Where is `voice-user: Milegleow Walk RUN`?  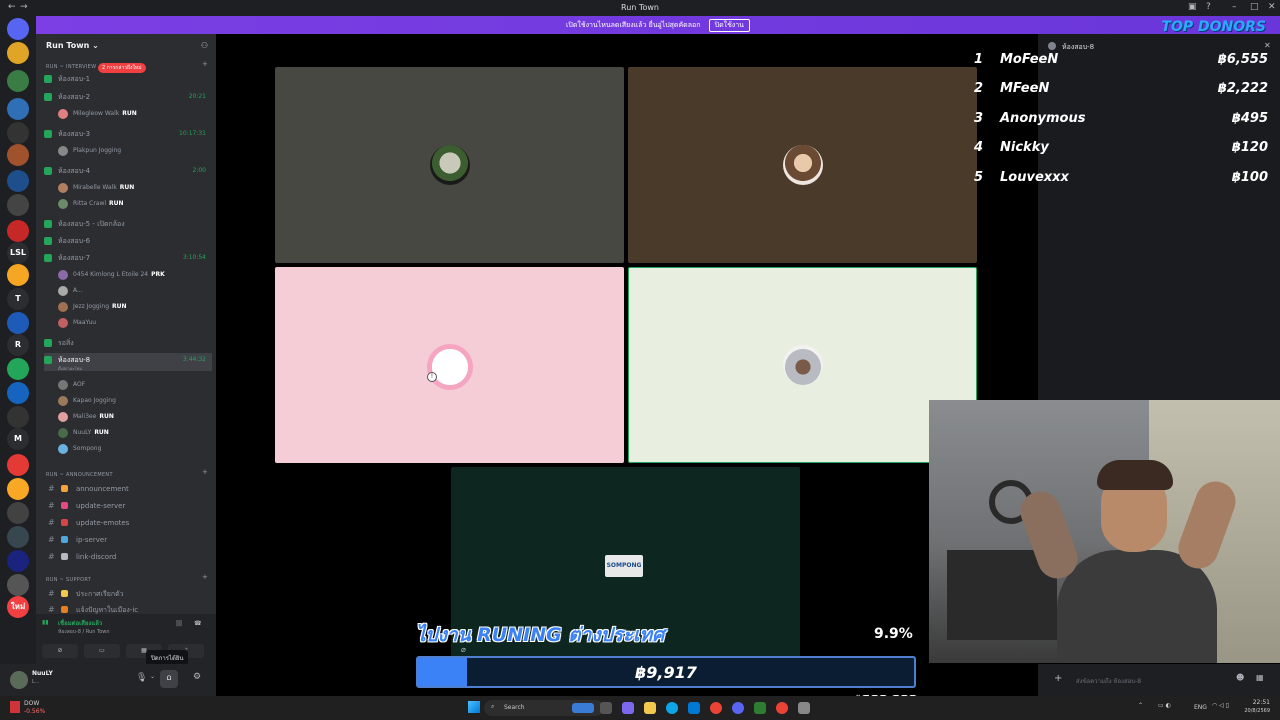
voice-user: Milegleow Walk RUN is located at coordinates (133, 113).